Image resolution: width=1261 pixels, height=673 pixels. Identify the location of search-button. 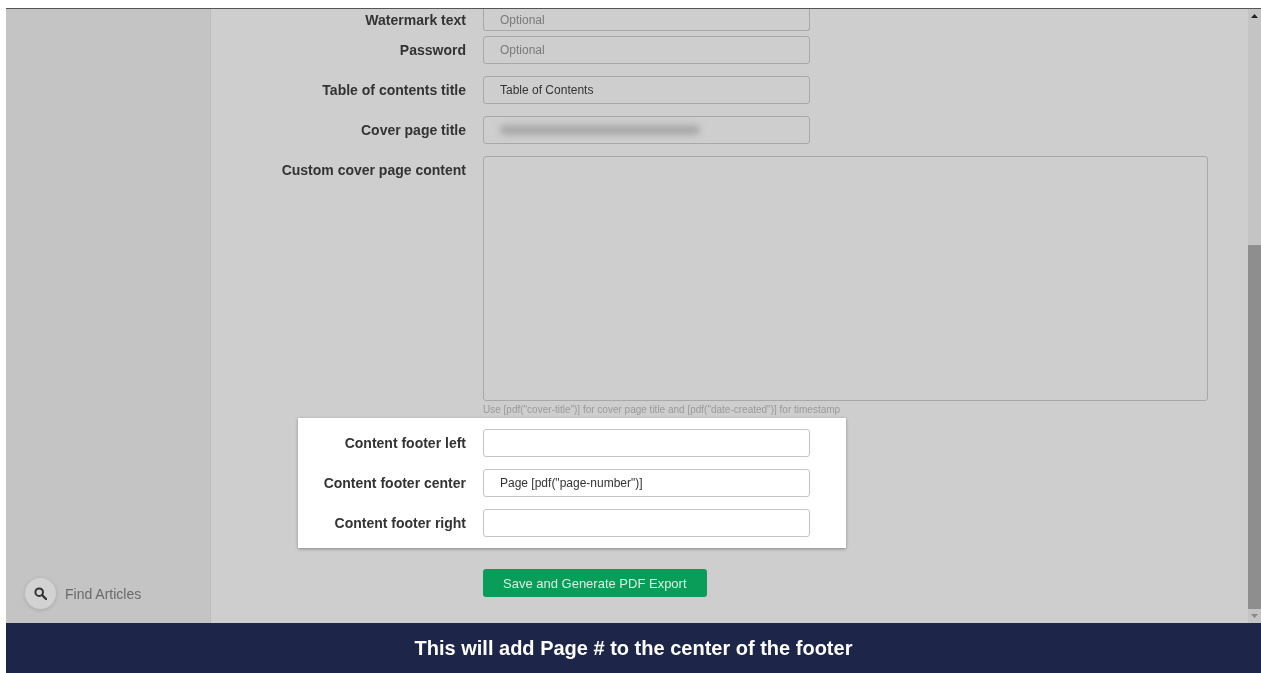
(40, 593).